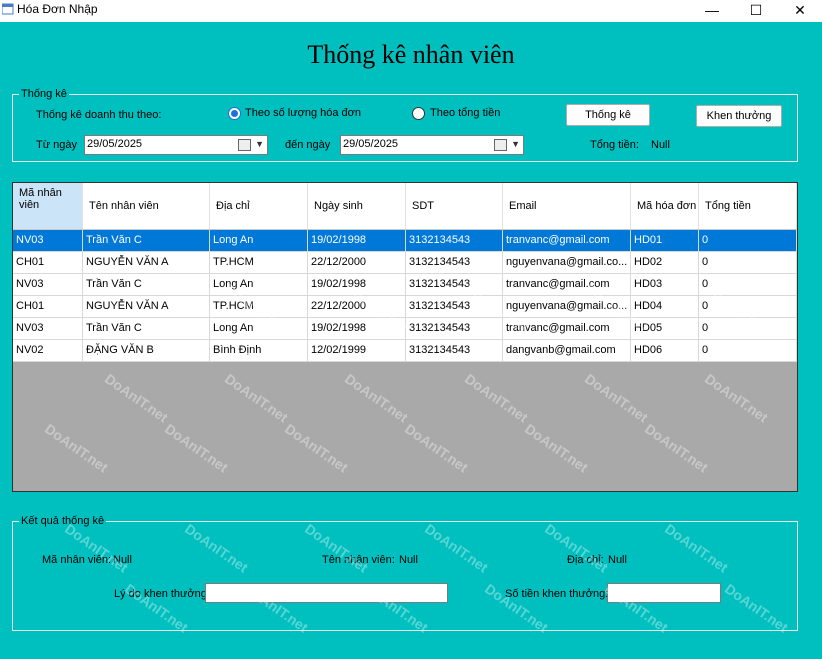 Image resolution: width=822 pixels, height=659 pixels. I want to click on cell-invoice-id: HD04, so click(665, 306).